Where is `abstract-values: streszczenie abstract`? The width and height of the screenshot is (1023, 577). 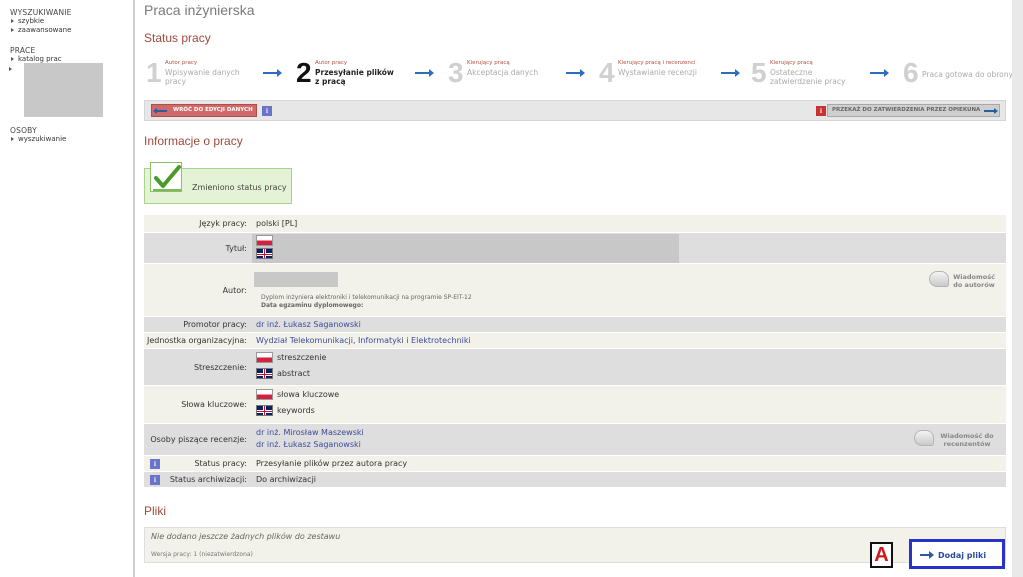
abstract-values: streszczenie abstract is located at coordinates (291, 365).